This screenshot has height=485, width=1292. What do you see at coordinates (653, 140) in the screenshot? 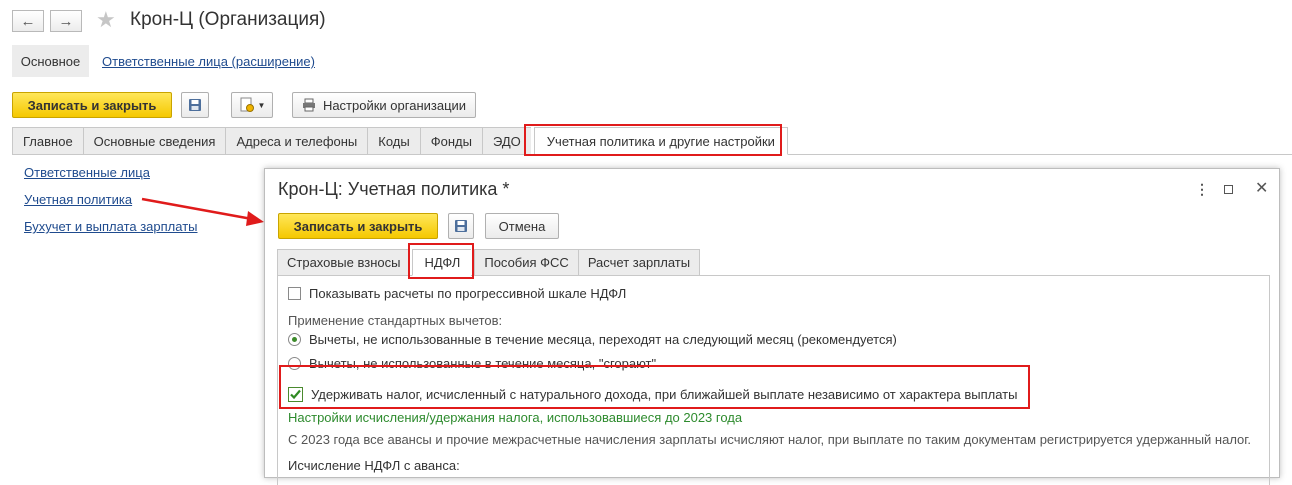
I see `tab-highlight-box` at bounding box center [653, 140].